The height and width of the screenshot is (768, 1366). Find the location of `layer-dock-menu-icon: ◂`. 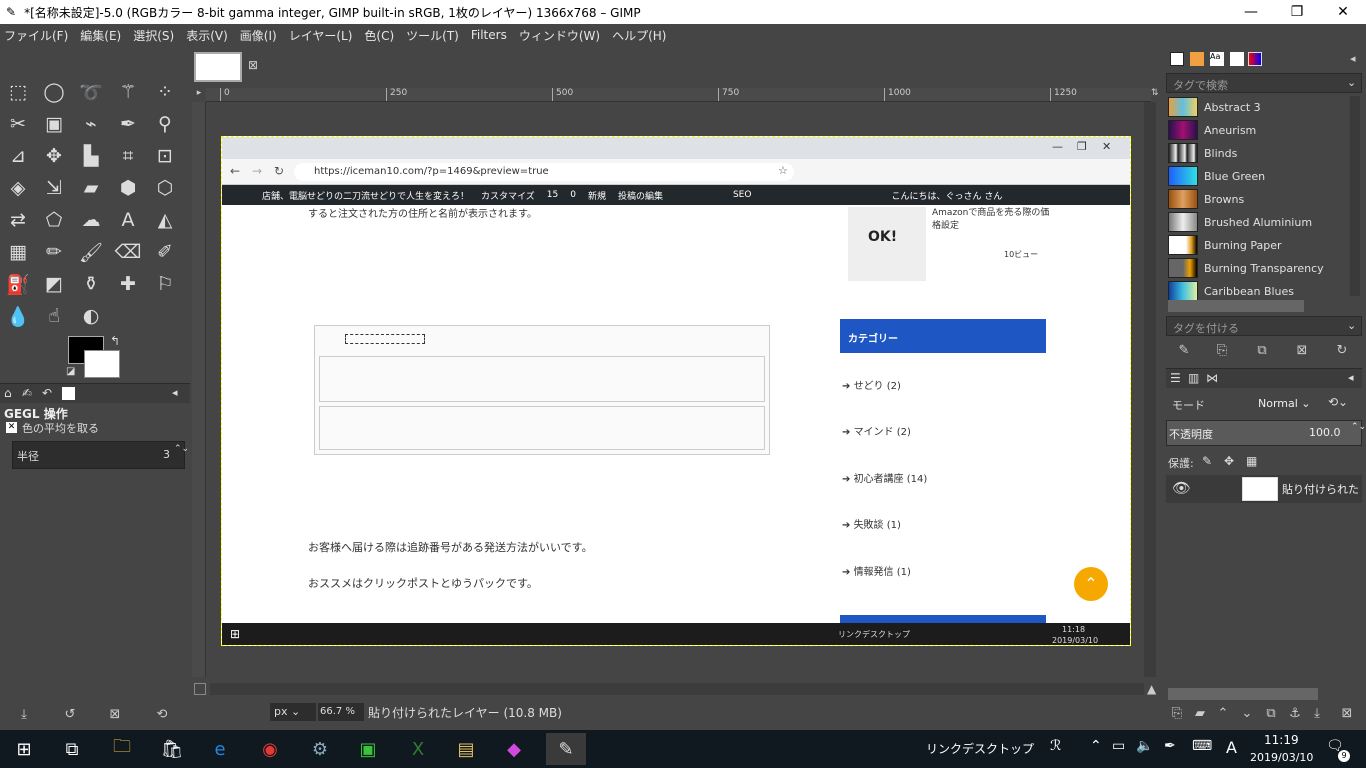

layer-dock-menu-icon: ◂ is located at coordinates (1351, 377).